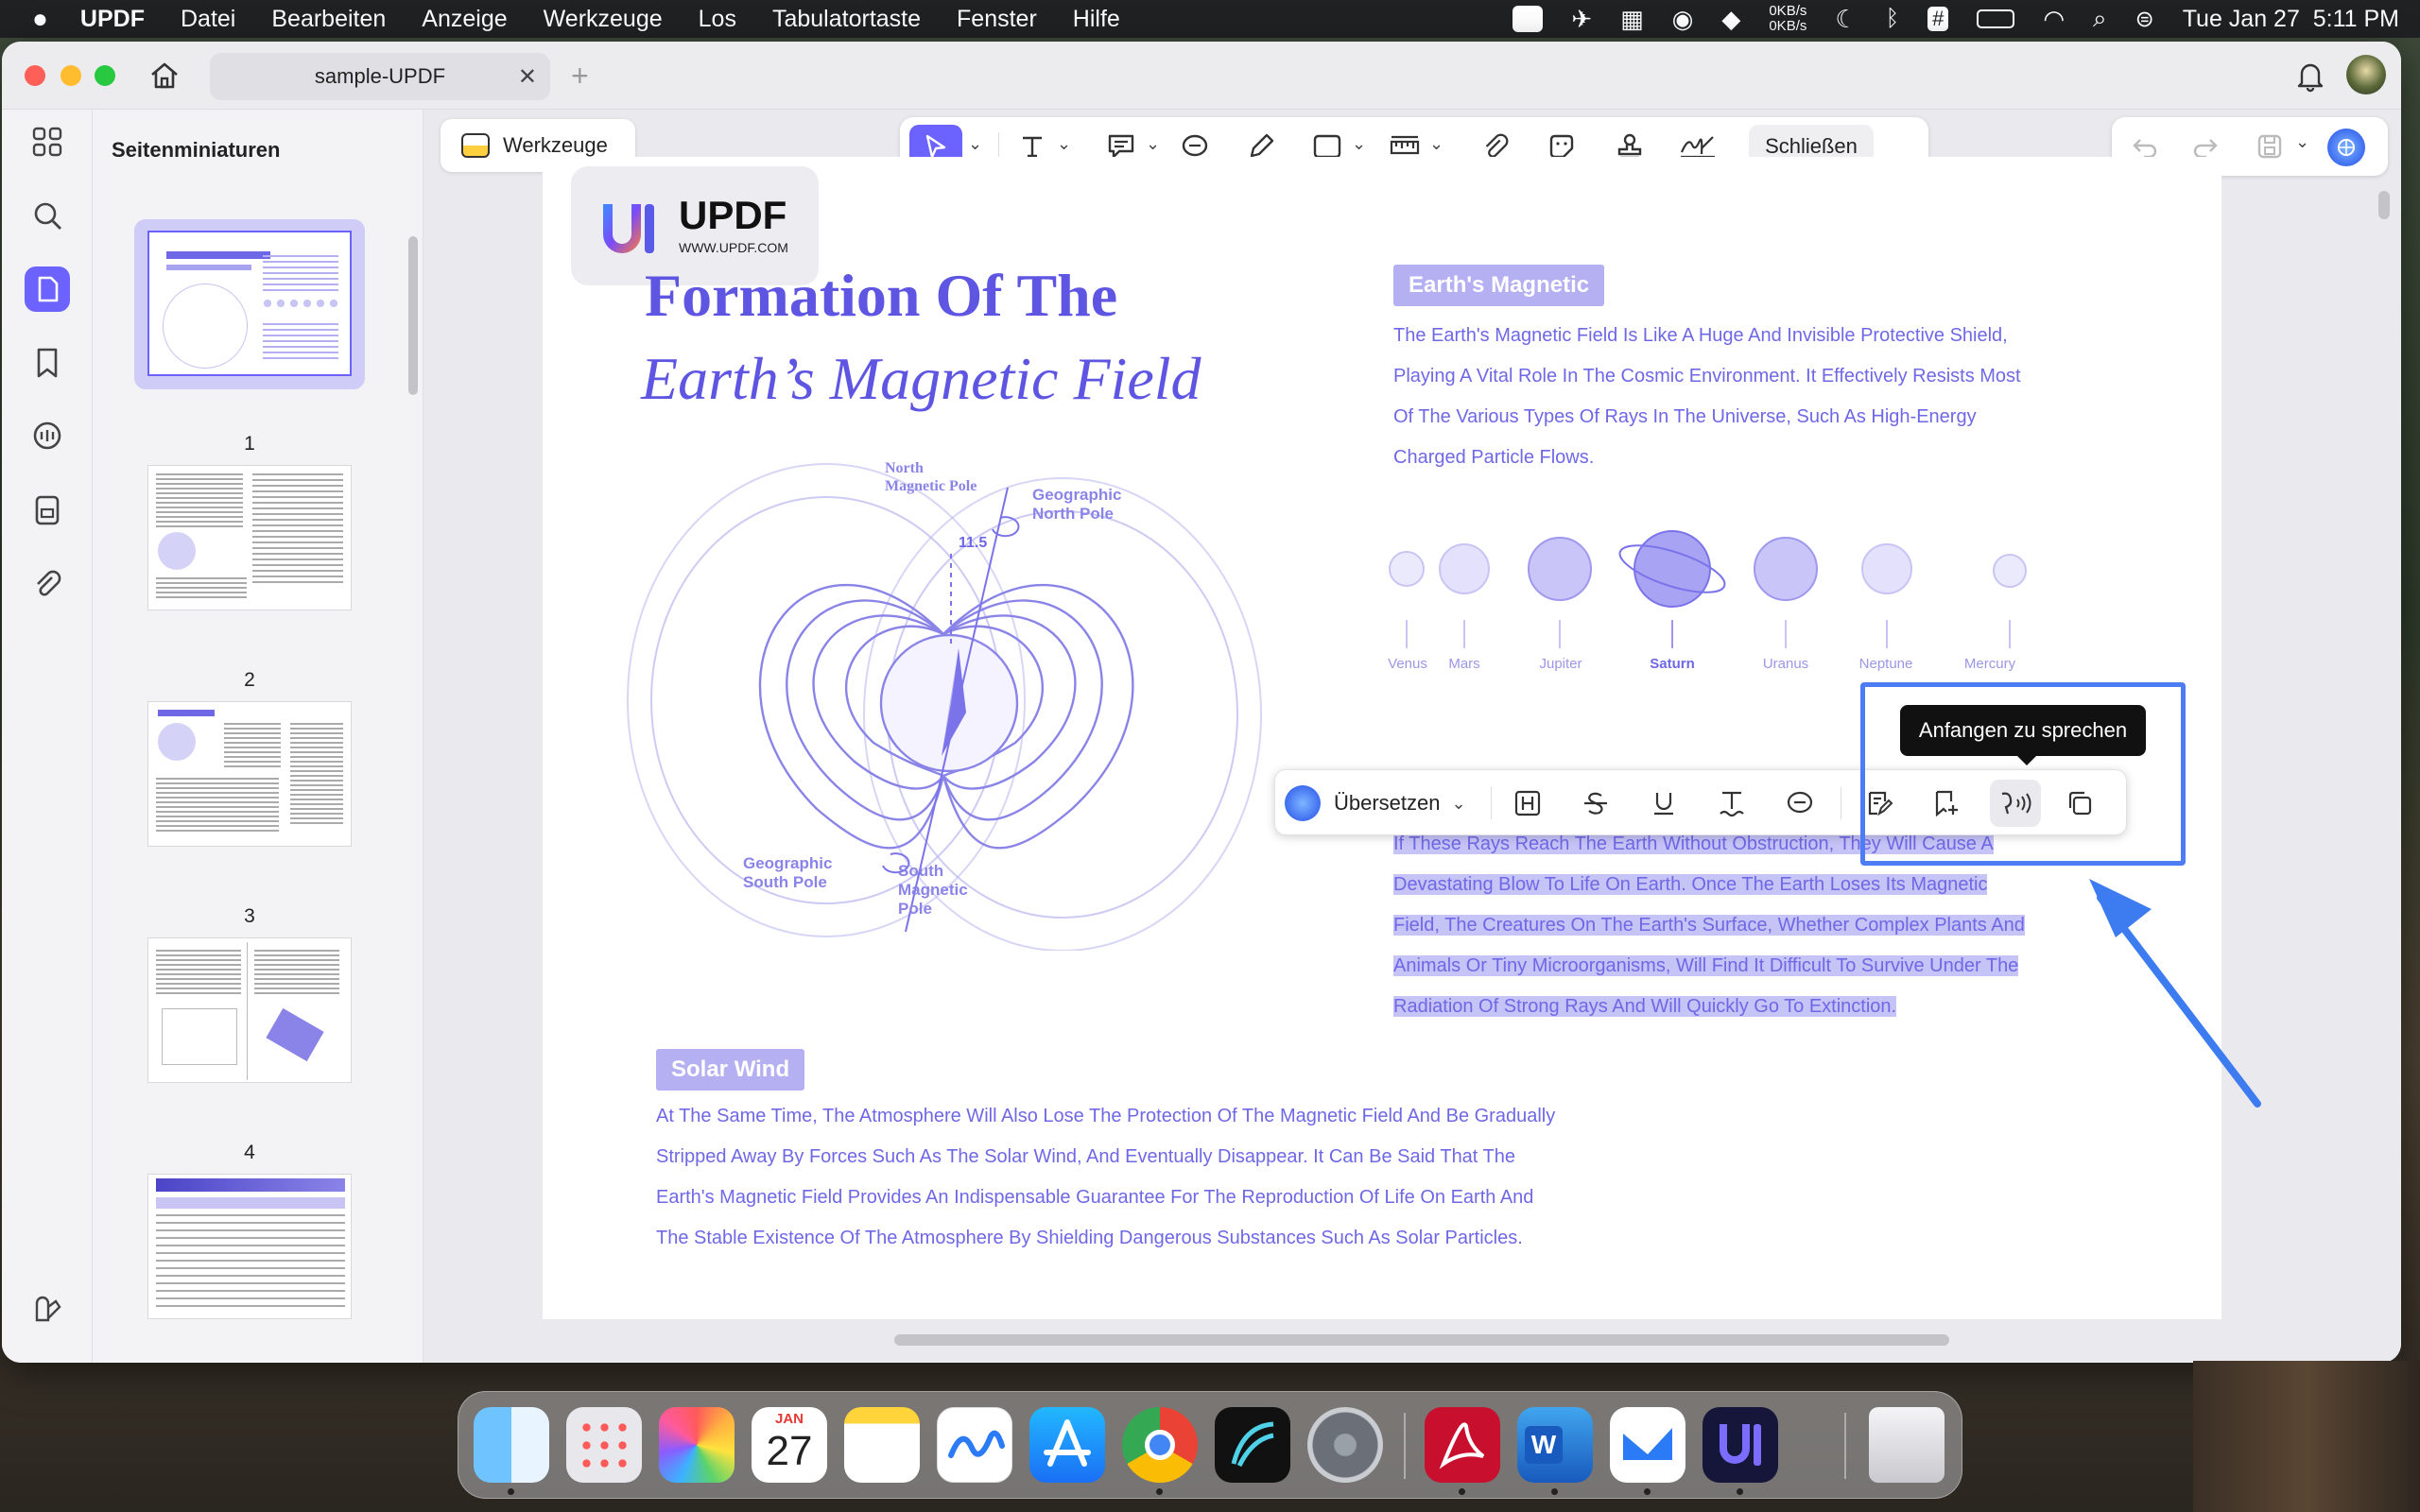 This screenshot has height=1512, width=2420. Describe the element at coordinates (1846, 19) in the screenshot. I see `moon-icon: ☾` at that location.